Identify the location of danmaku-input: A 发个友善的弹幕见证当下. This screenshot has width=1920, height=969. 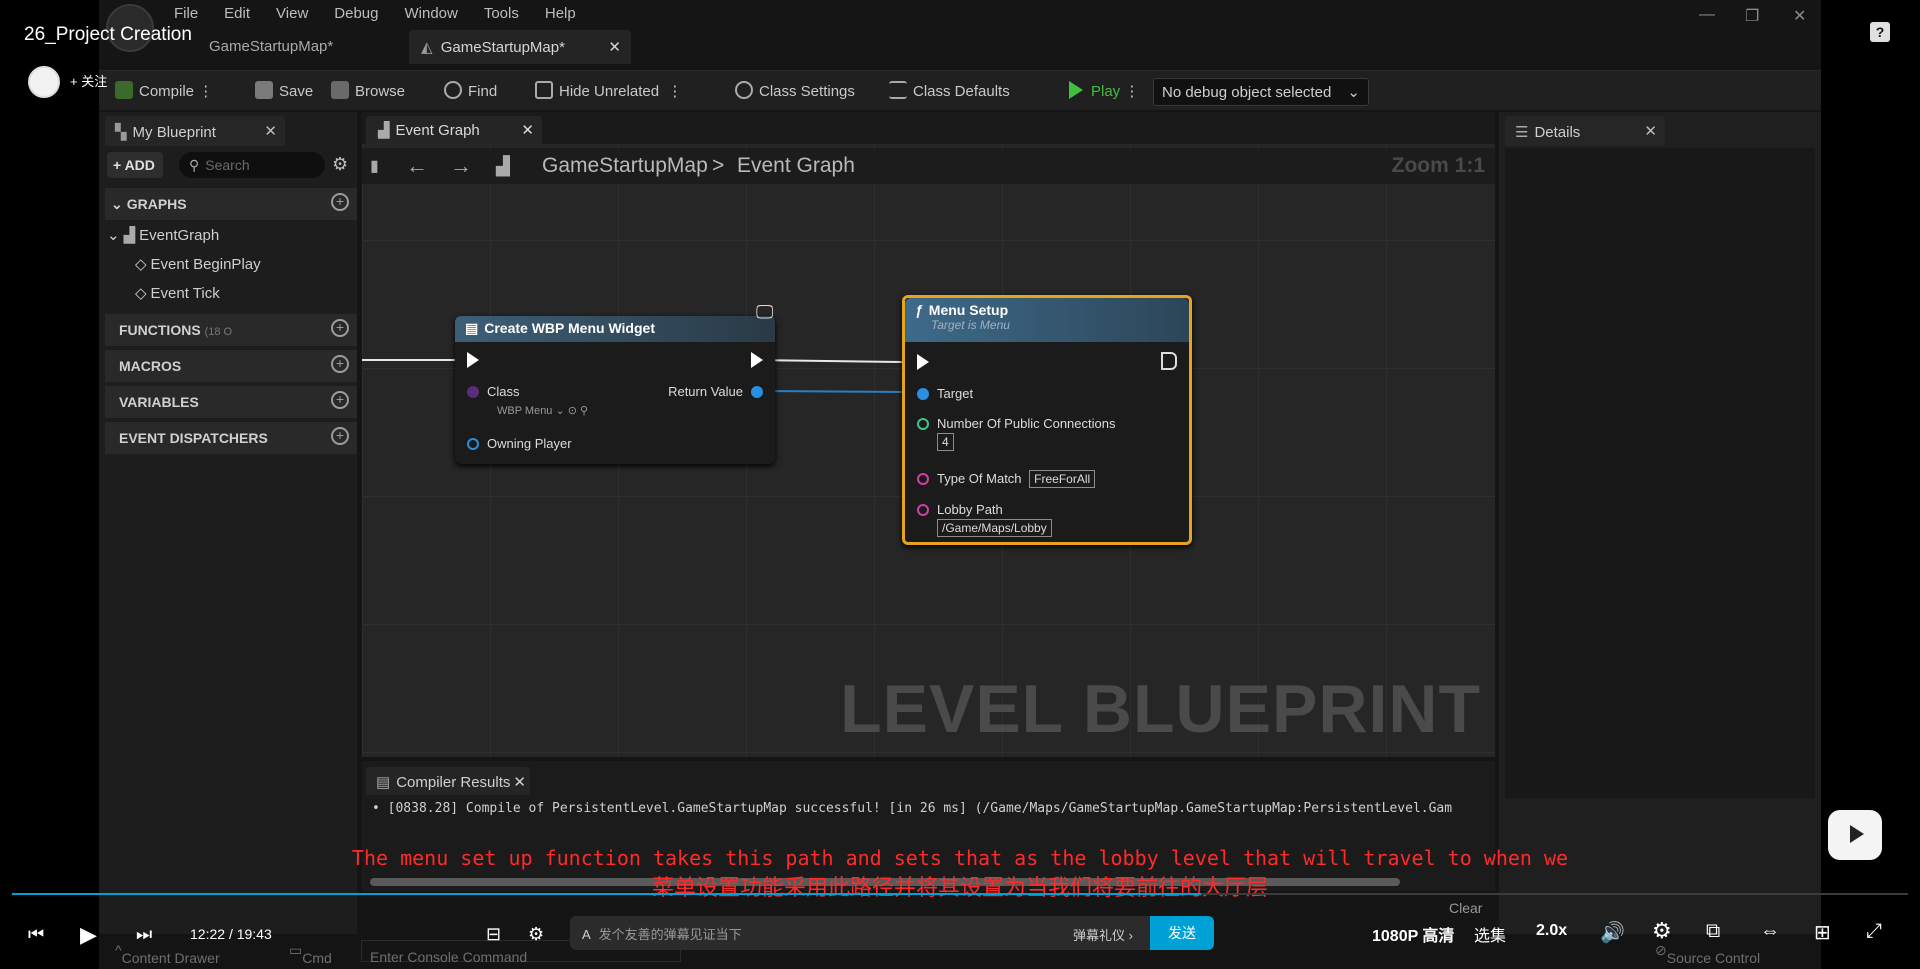
(860, 933).